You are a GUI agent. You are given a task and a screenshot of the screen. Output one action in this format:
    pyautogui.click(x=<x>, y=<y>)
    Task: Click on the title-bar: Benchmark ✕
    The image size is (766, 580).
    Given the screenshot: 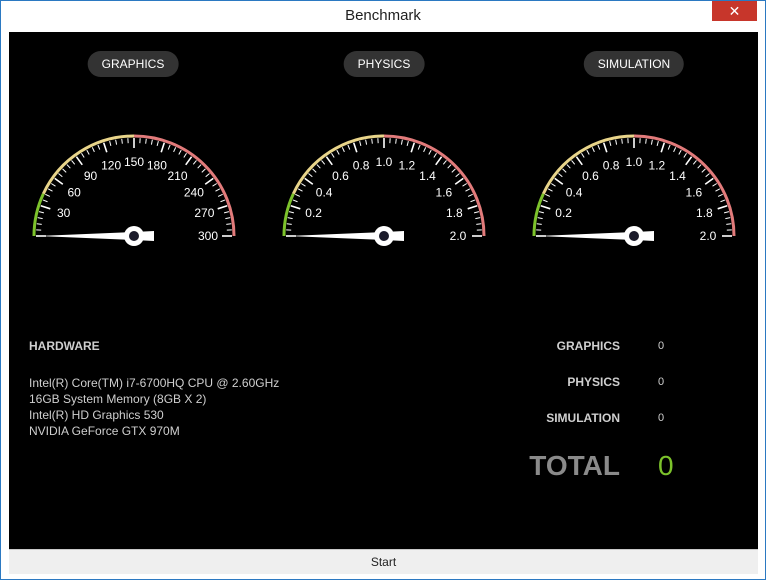 What is the action you would take?
    pyautogui.click(x=383, y=16)
    